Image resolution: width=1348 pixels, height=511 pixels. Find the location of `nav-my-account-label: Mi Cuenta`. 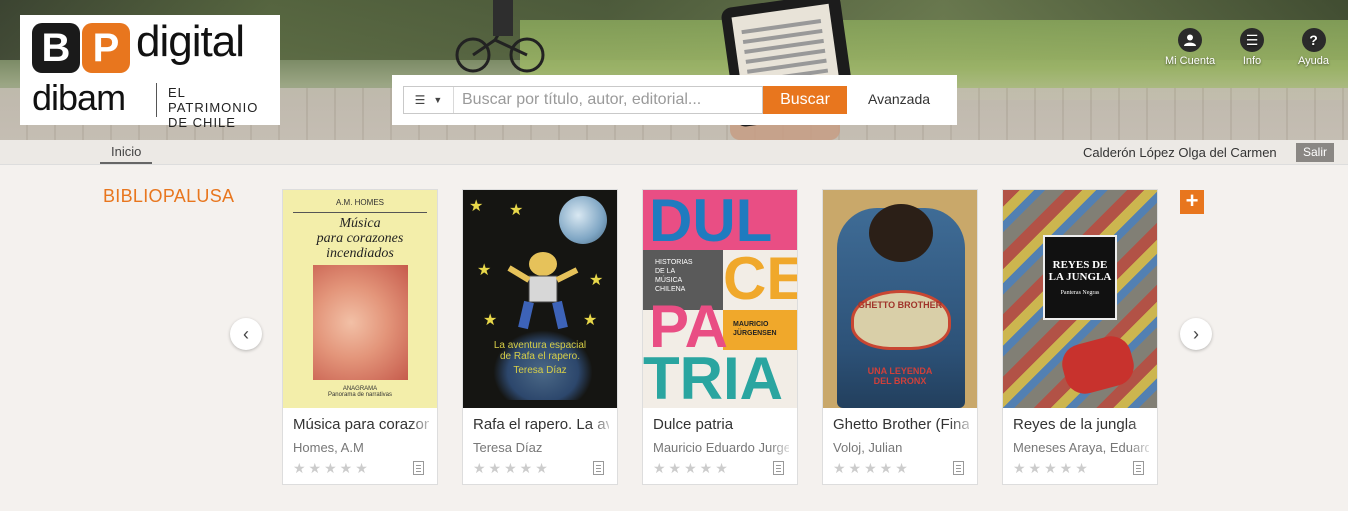

nav-my-account-label: Mi Cuenta is located at coordinates (1190, 61).